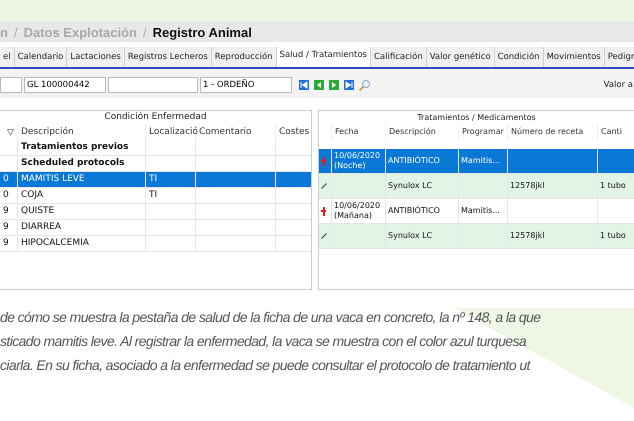 Image resolution: width=634 pixels, height=421 pixels. What do you see at coordinates (246, 85) in the screenshot?
I see `text-field: 1 - ORDEÑO` at bounding box center [246, 85].